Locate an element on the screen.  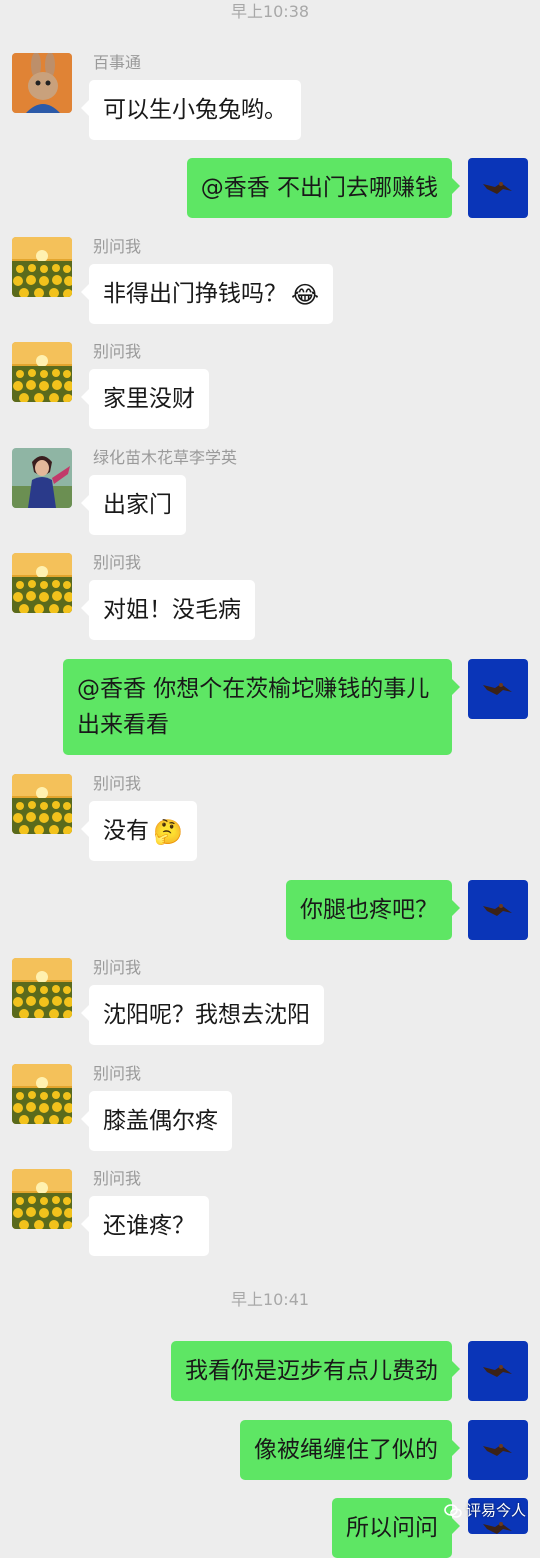
message-bubble: 所以问问 is located at coordinates (396, 1528).